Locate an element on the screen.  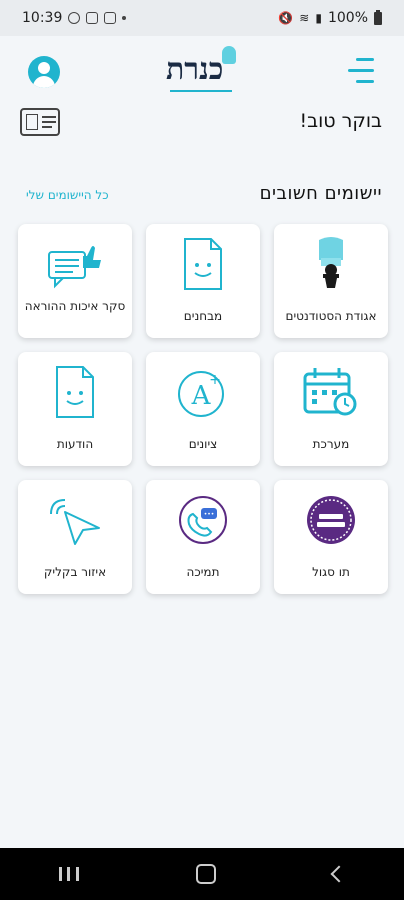
tile-grades: A + ציונים is located at coordinates (203, 409).